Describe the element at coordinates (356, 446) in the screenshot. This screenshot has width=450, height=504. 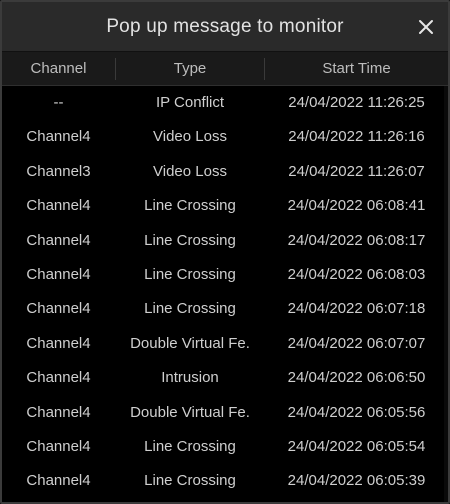
I see `cell-start-time: 24/04/2022 06:05:54` at that location.